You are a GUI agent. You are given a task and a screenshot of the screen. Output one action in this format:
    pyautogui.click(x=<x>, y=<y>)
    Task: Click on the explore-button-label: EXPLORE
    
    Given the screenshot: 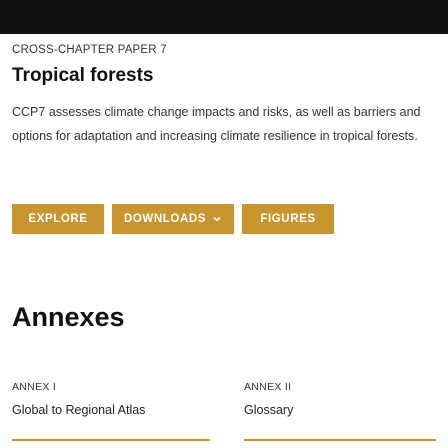 What is the action you would take?
    pyautogui.click(x=58, y=219)
    